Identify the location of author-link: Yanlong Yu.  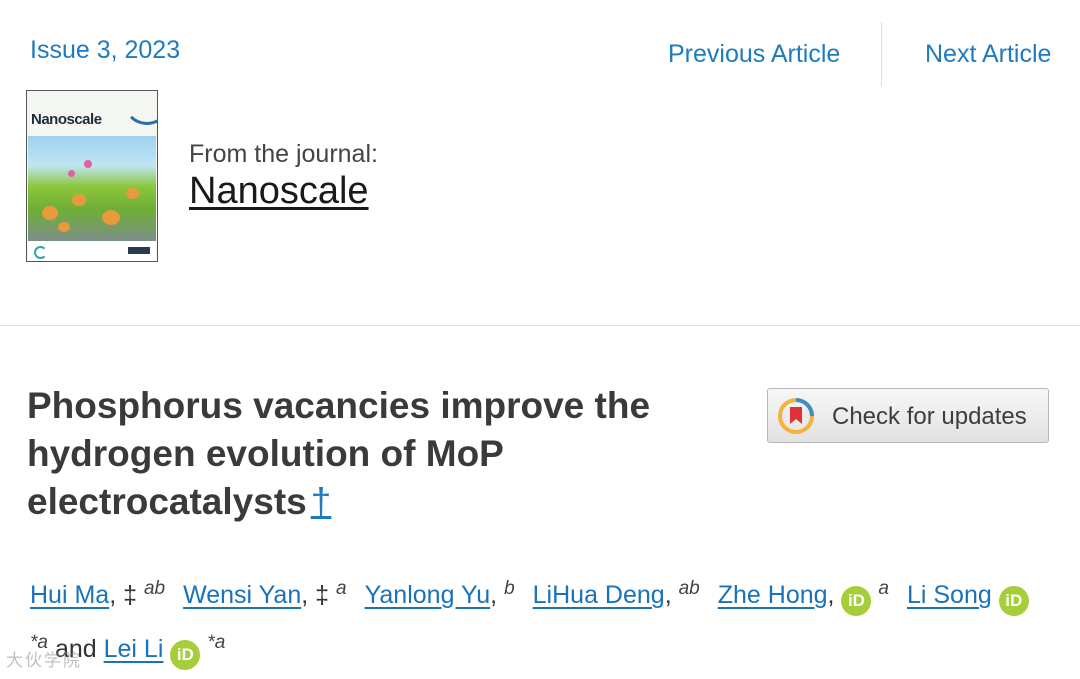
(428, 595).